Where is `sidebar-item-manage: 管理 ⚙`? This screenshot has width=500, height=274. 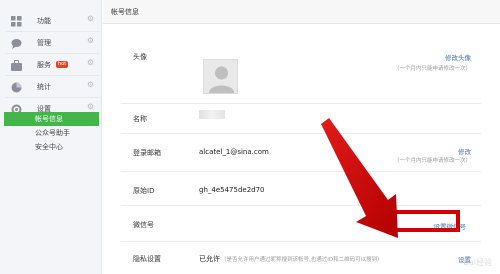
sidebar-item-manage: 管理 ⚙ is located at coordinates (52, 43).